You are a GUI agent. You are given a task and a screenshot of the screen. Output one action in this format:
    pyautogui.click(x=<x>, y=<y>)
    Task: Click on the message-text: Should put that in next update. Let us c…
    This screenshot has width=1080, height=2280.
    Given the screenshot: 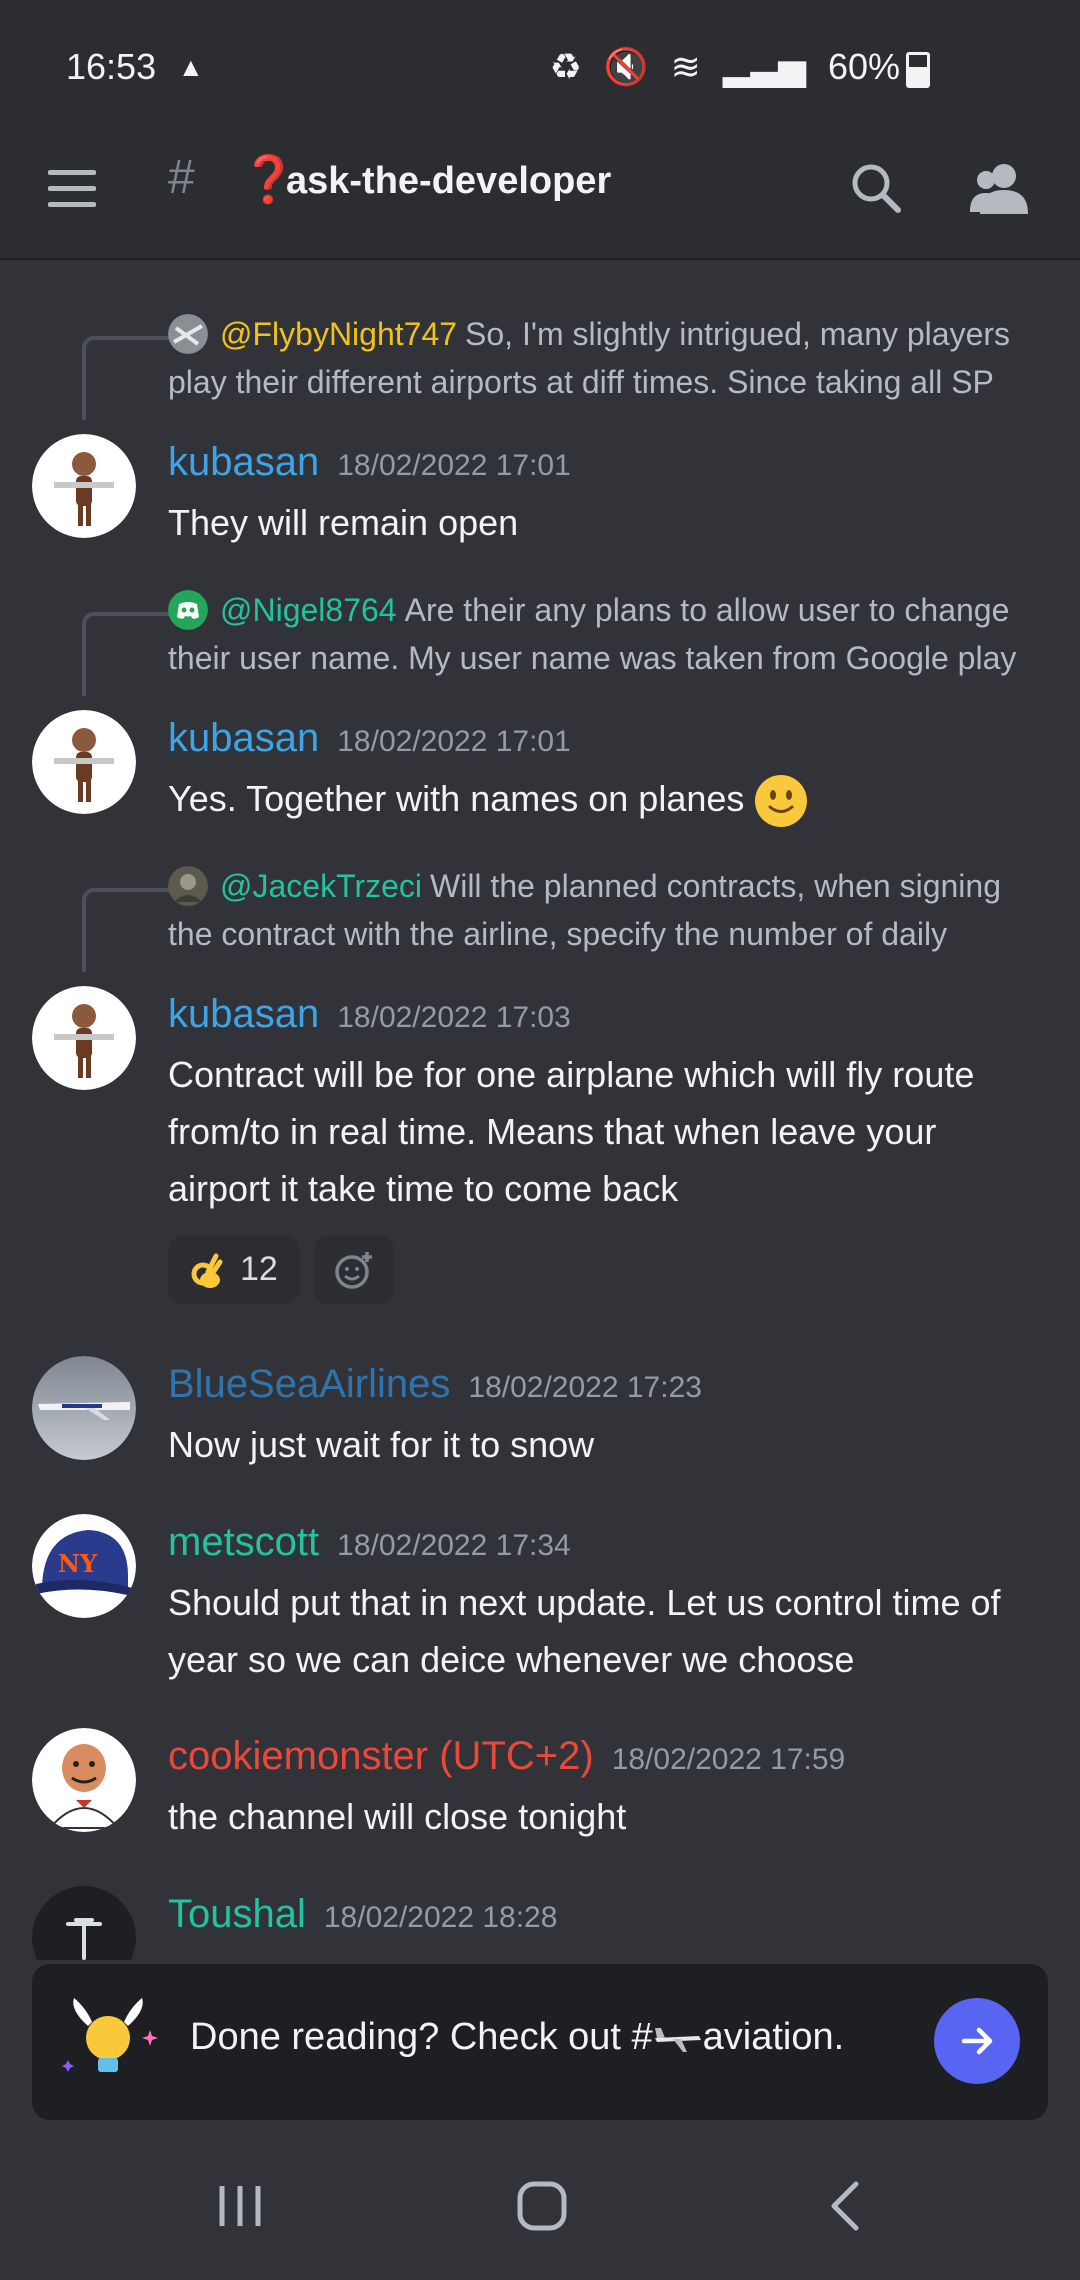 What is the action you would take?
    pyautogui.click(x=584, y=1631)
    